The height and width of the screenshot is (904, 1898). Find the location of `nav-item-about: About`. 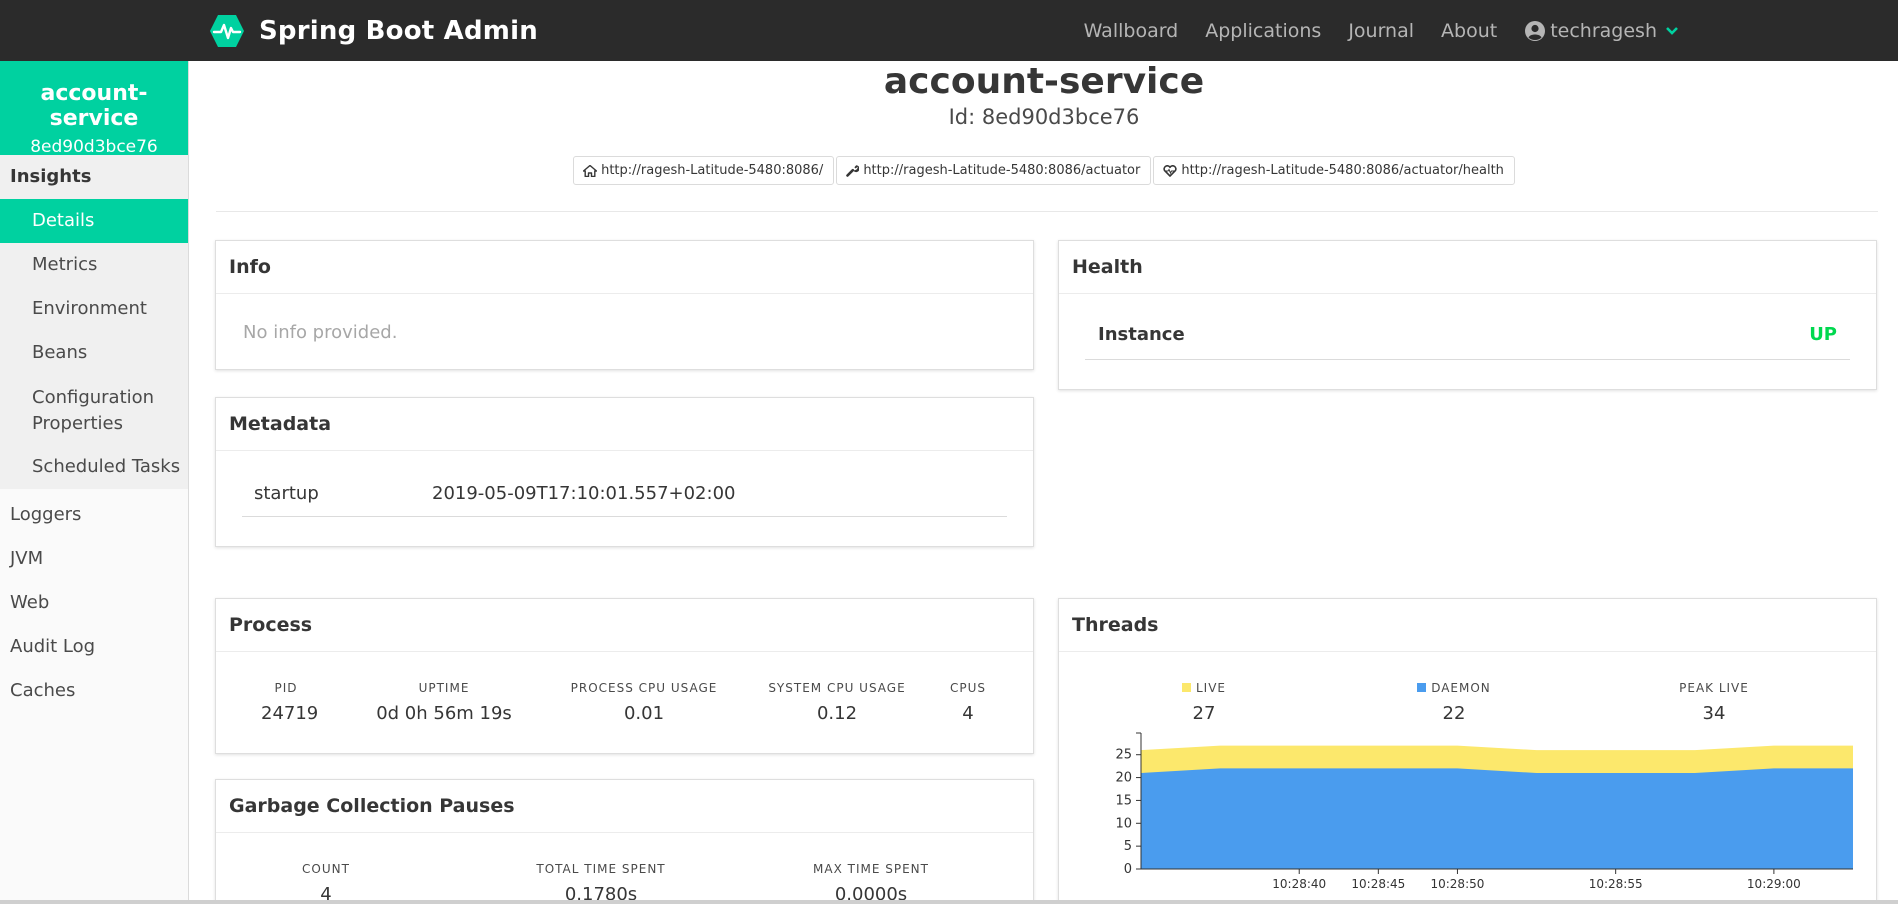

nav-item-about: About is located at coordinates (1469, 31).